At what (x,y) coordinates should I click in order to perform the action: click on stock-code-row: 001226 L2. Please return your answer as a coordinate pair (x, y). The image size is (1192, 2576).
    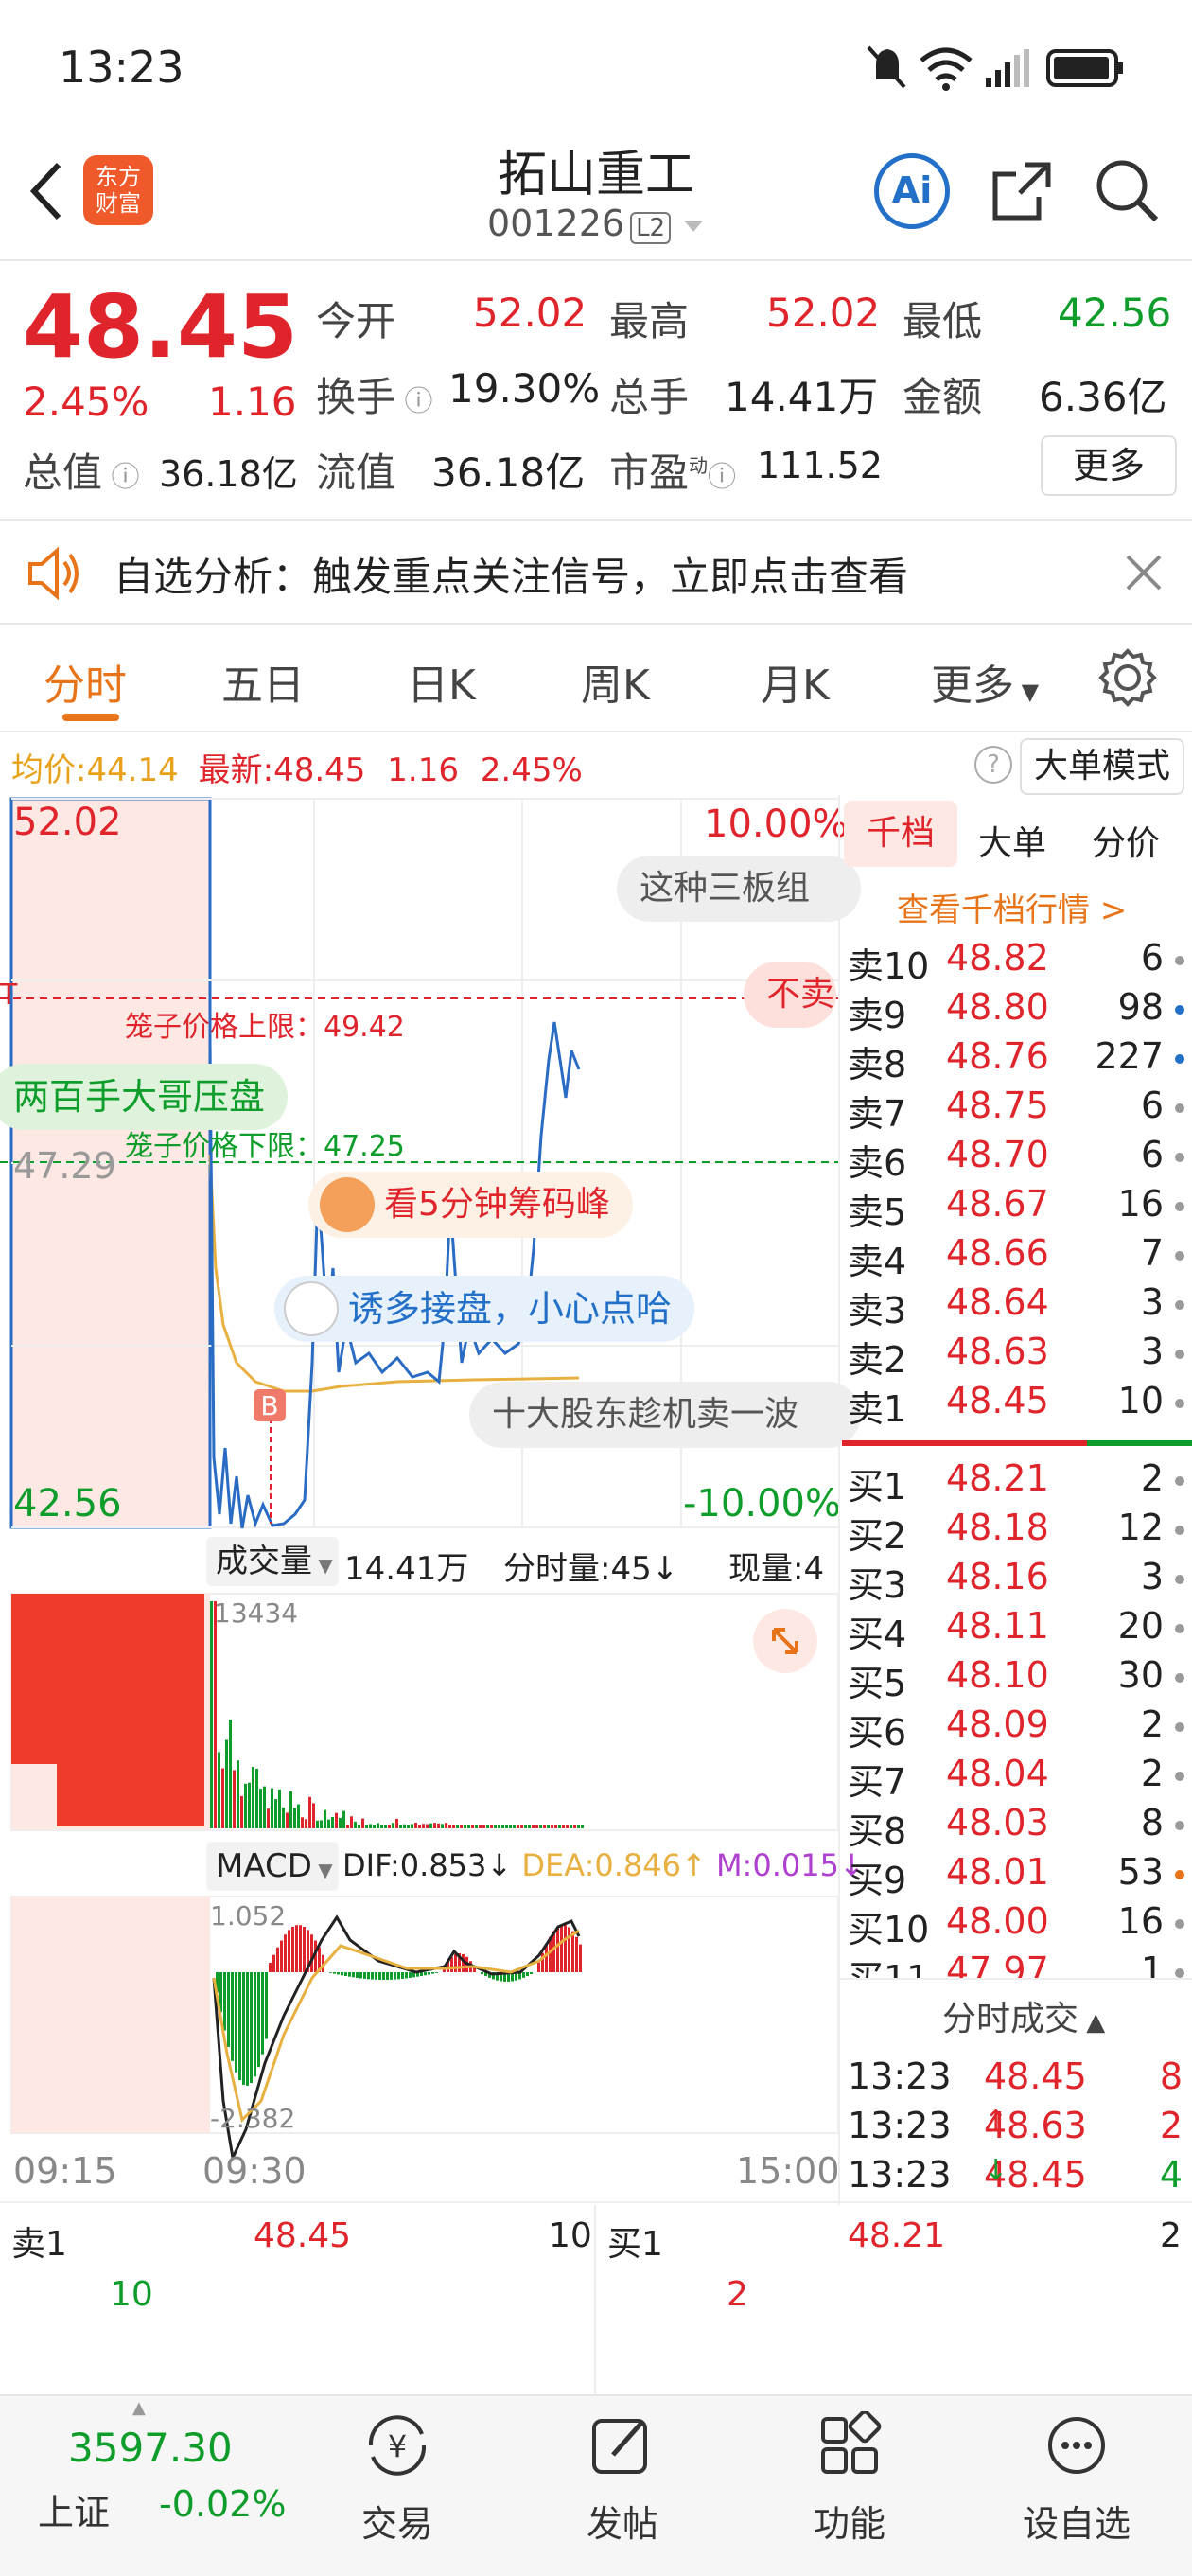
    Looking at the image, I should click on (596, 223).